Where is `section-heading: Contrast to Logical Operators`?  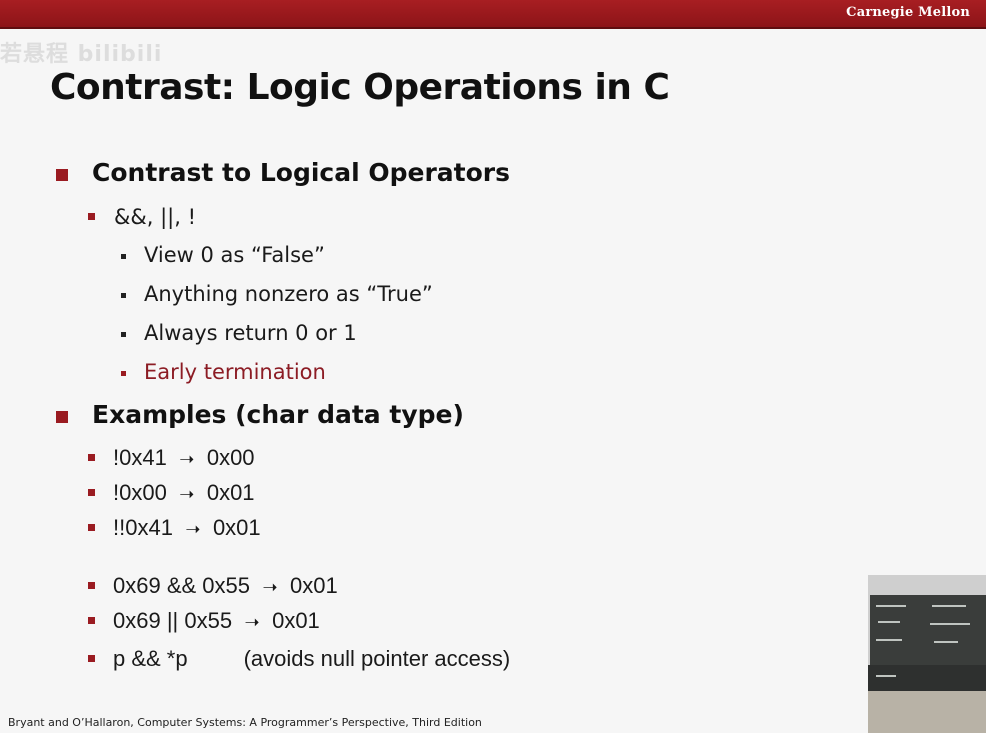
section-heading: Contrast to Logical Operators is located at coordinates (301, 172).